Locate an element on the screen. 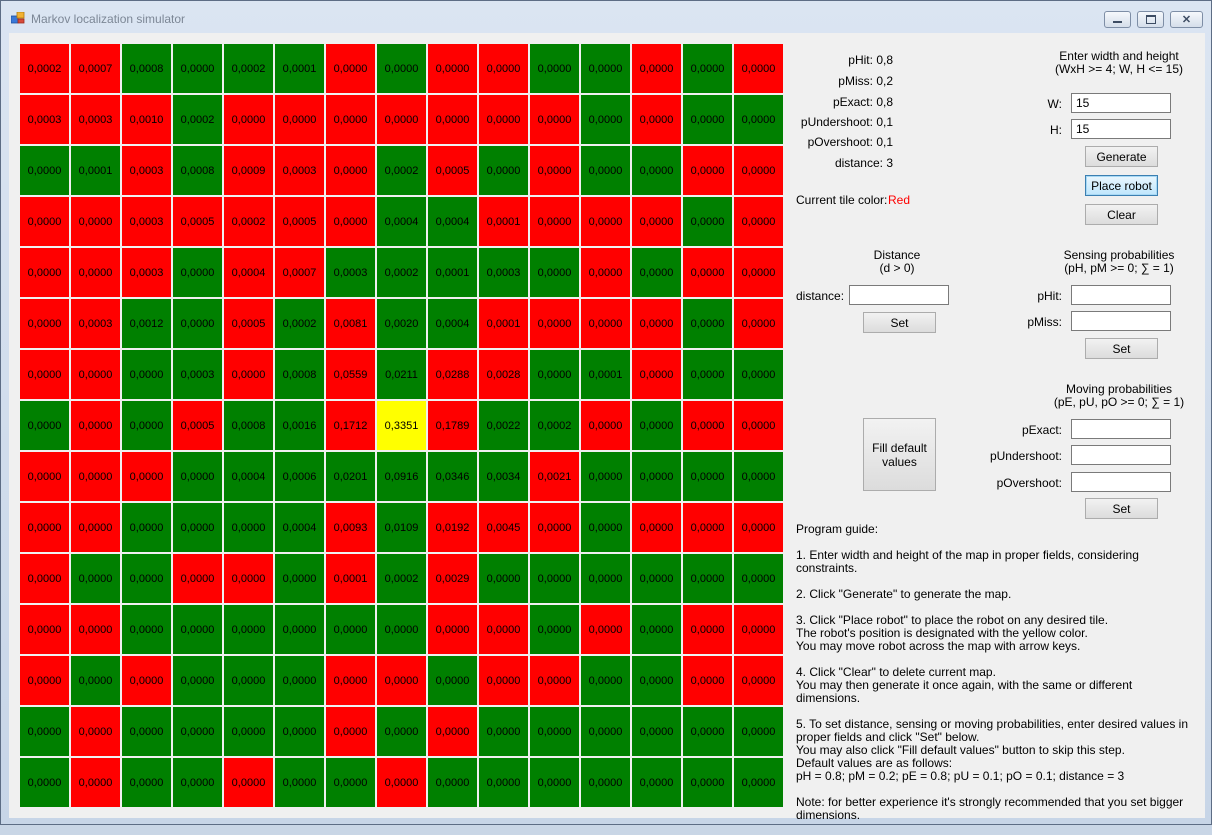  clear-button: Clear is located at coordinates (1121, 214).